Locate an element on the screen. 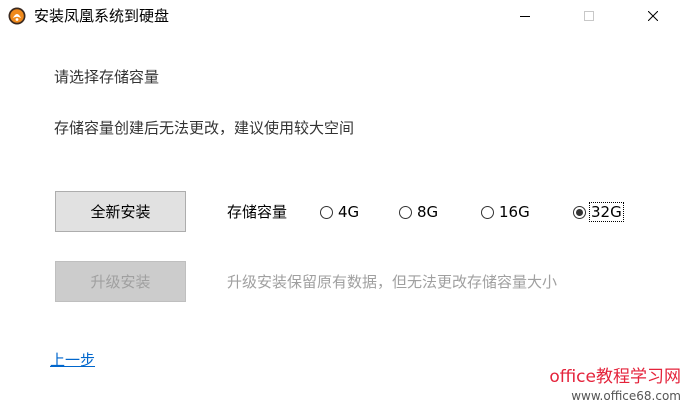  watermark-title: office教程学习网 is located at coordinates (615, 377).